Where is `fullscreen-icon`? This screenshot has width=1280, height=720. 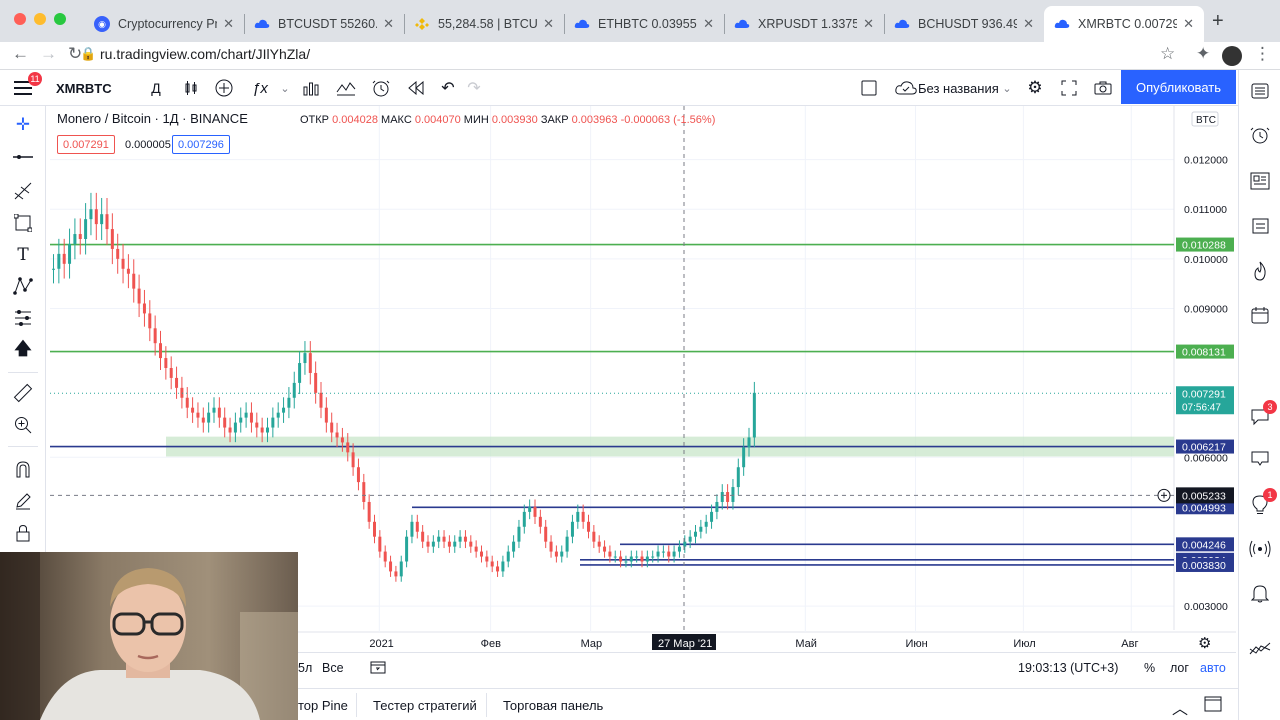
fullscreen-icon is located at coordinates (1069, 88).